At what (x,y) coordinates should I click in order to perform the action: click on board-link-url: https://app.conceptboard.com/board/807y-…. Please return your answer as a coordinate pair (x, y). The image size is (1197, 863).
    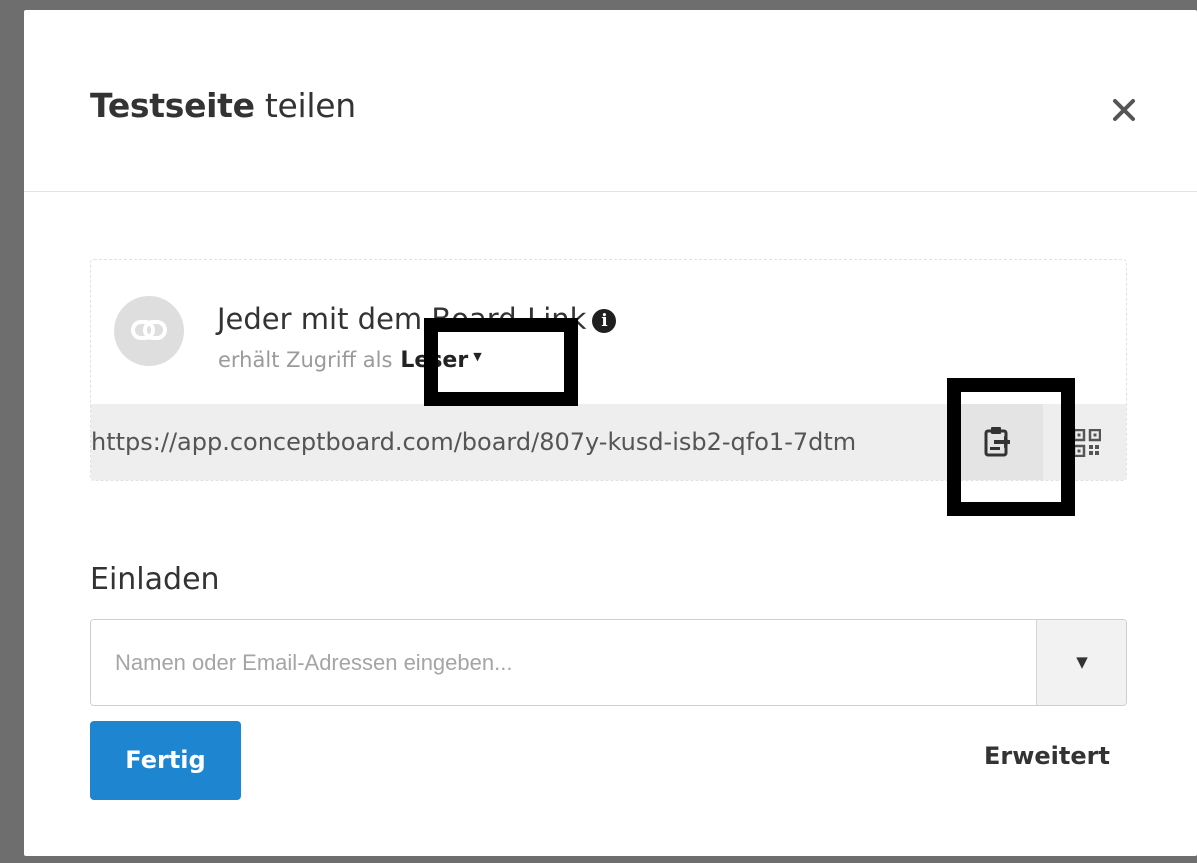
    Looking at the image, I should click on (521, 442).